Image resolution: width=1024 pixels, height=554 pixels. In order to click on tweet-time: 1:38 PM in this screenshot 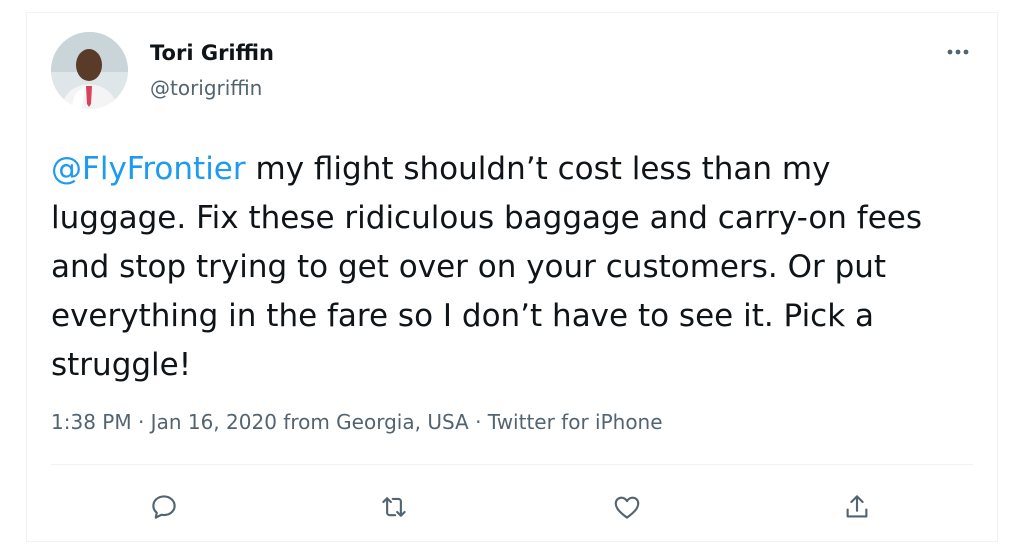, I will do `click(91, 422)`.